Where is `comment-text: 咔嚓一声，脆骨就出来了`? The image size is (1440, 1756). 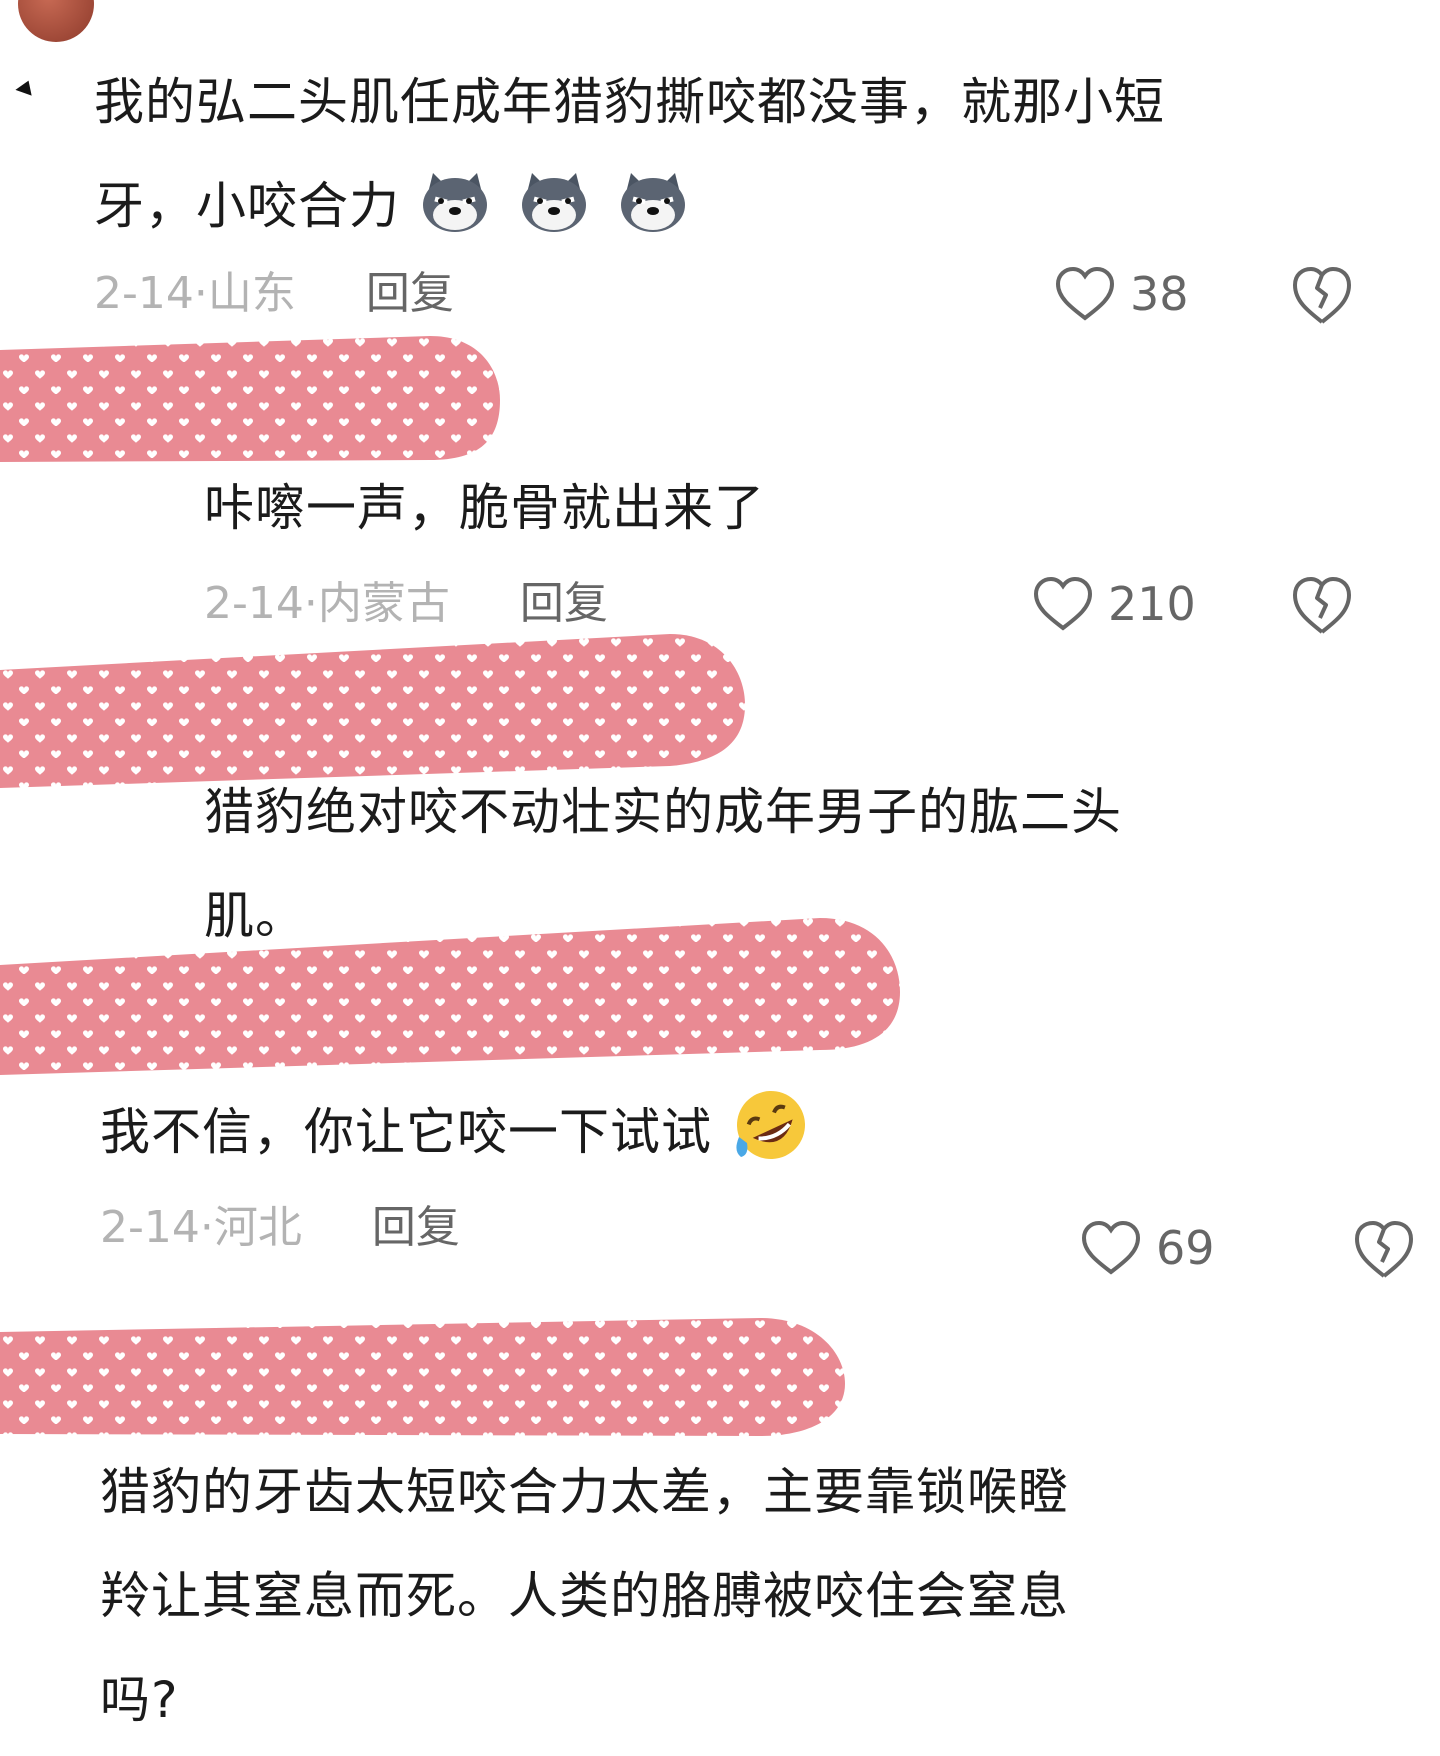 comment-text: 咔嚓一声，脆骨就出来了 is located at coordinates (754, 508).